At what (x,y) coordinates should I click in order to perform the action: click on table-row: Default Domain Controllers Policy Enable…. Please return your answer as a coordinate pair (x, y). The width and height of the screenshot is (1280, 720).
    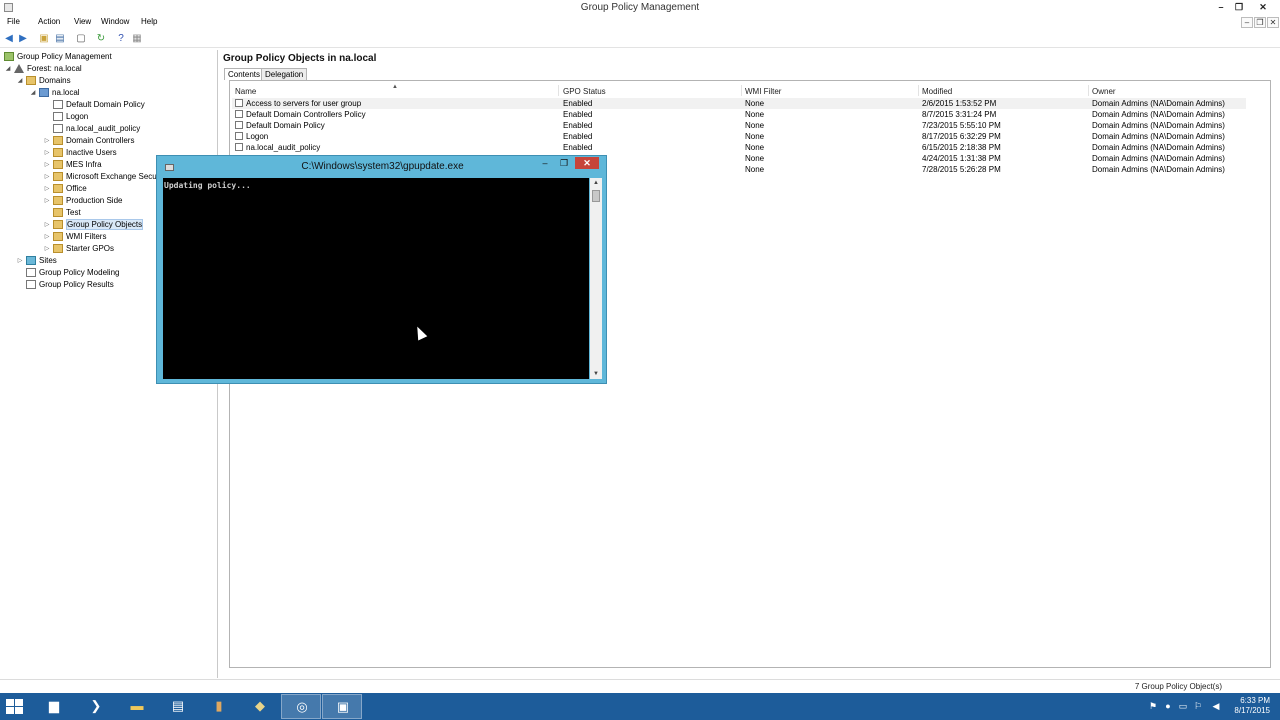
    Looking at the image, I should click on (739, 114).